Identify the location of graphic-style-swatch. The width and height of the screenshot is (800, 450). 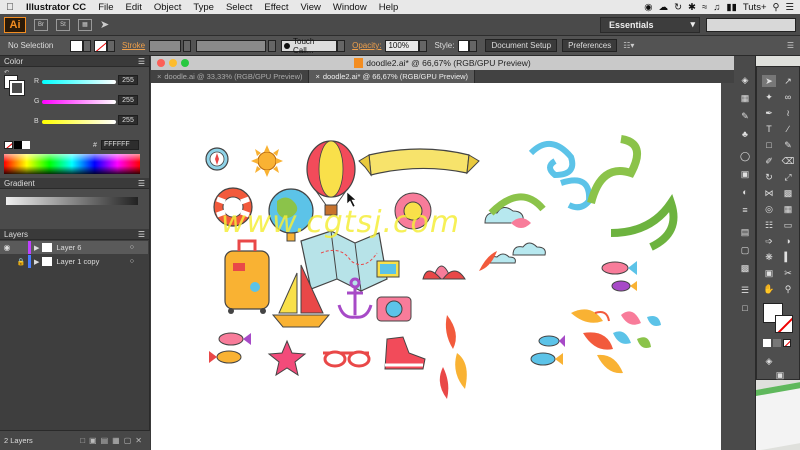
(464, 45).